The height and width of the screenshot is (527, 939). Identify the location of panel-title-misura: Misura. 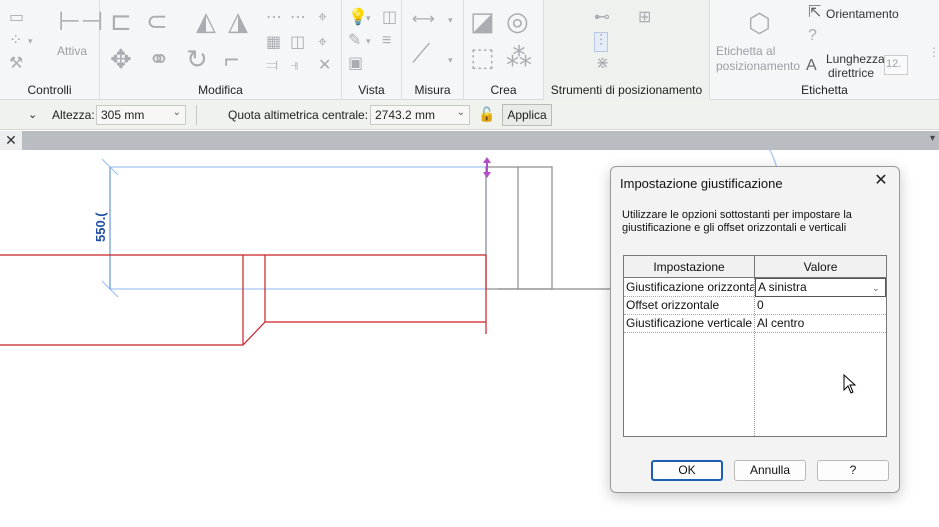
(432, 90).